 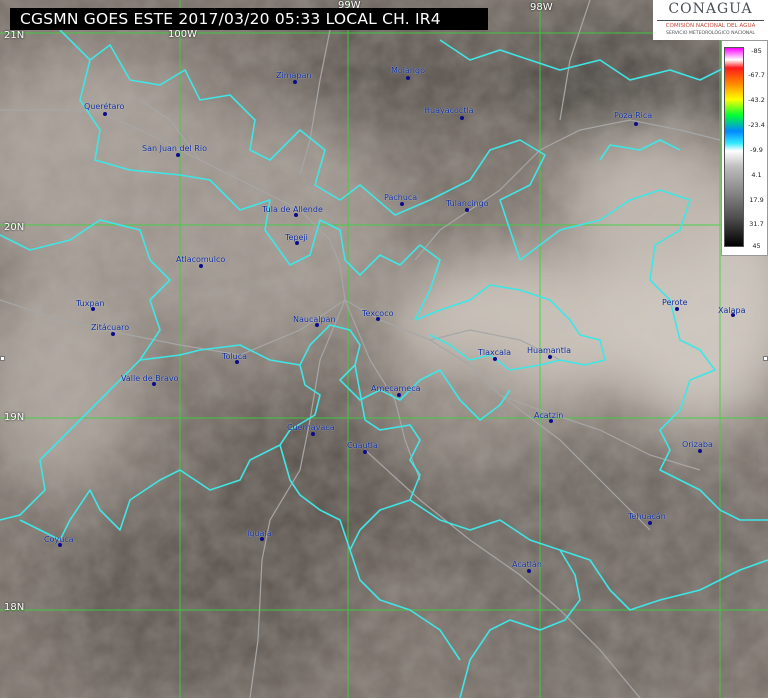 I want to click on logo-subtitle: COMISIÓN NACIONAL DEL AGUA, so click(x=710, y=25).